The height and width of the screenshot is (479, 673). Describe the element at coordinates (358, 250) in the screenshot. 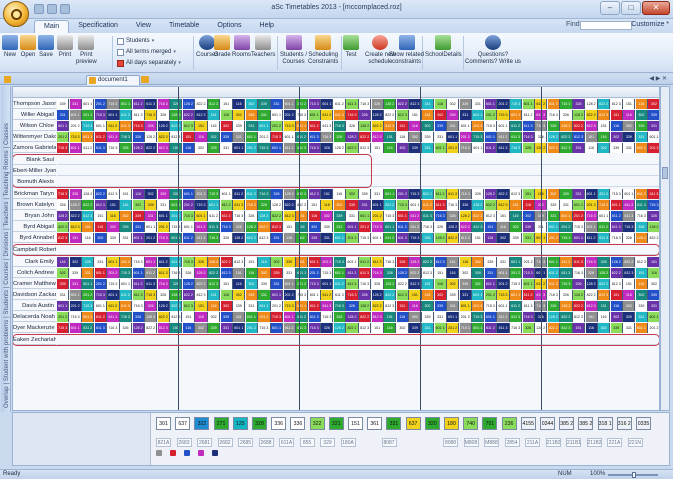

I see `student-timetable-row` at that location.